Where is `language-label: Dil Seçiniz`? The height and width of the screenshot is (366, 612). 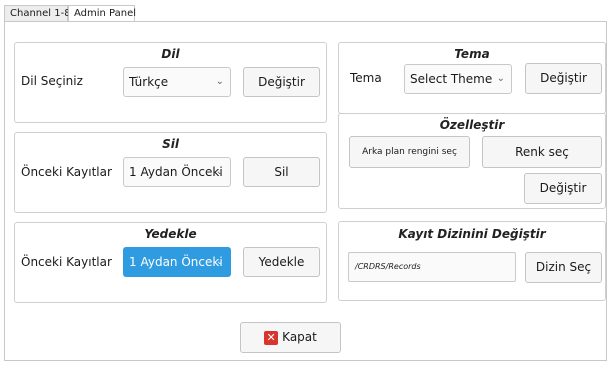 language-label: Dil Seçiniz is located at coordinates (52, 81).